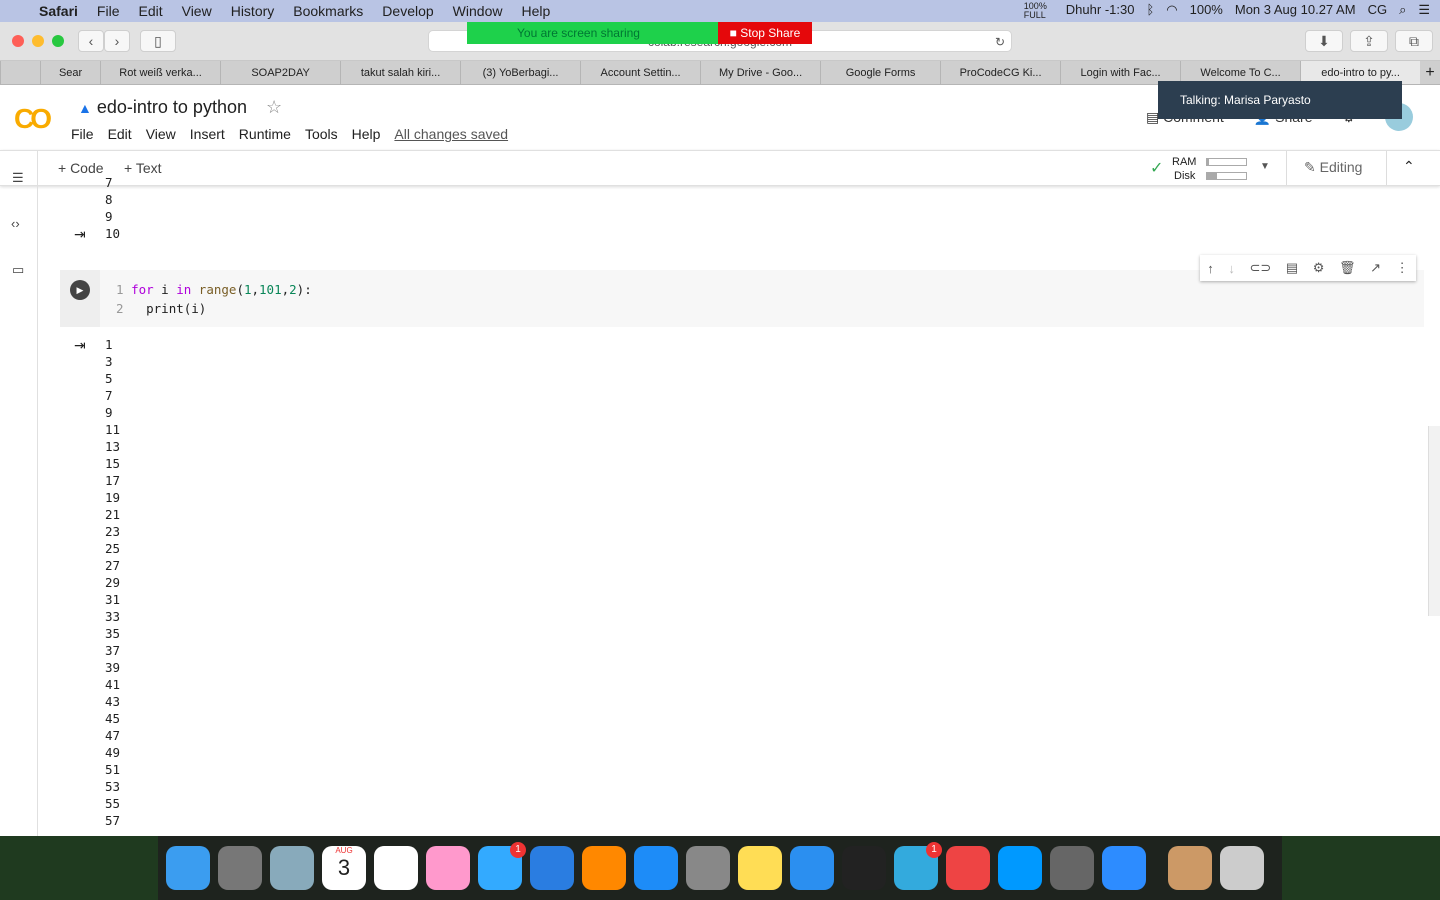 This screenshot has height=900, width=1440. Describe the element at coordinates (1324, 168) in the screenshot. I see `editing-mode-button: ✎ Editing` at that location.